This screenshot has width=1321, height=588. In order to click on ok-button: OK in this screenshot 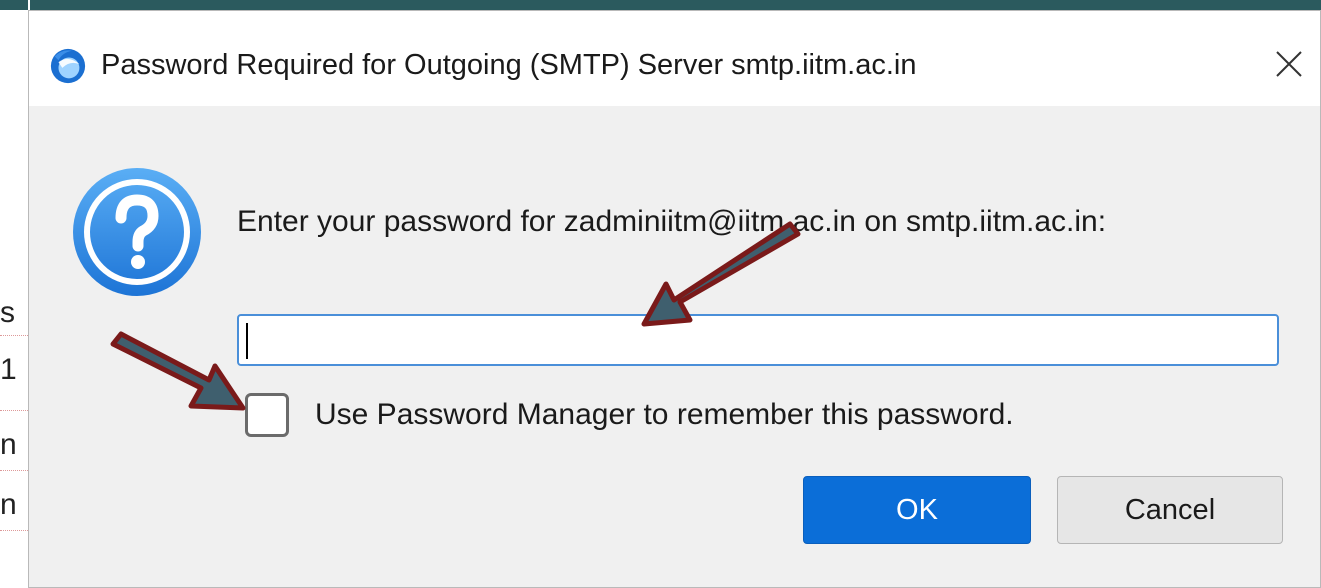, I will do `click(917, 510)`.